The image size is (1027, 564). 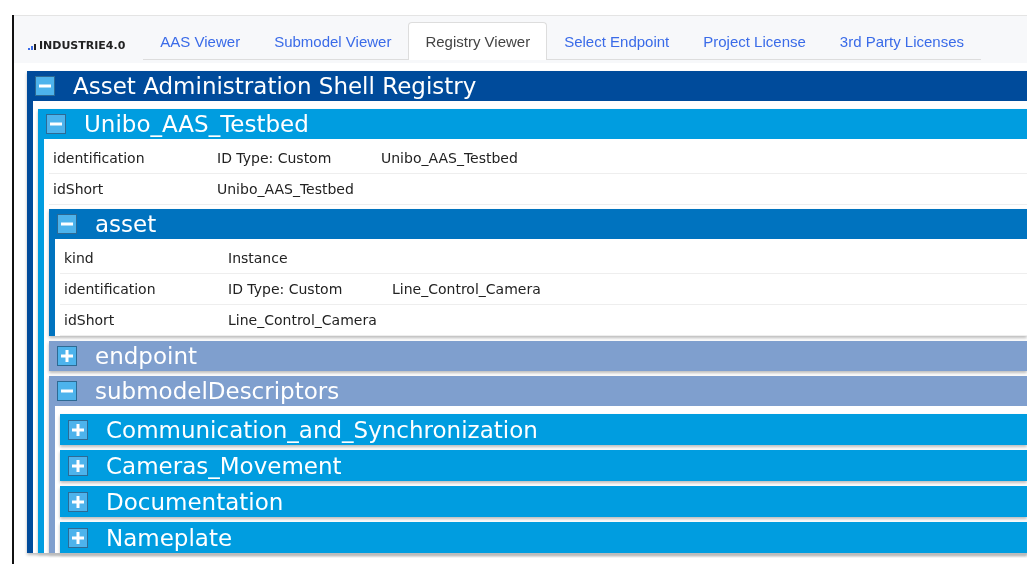 What do you see at coordinates (543, 429) in the screenshot?
I see `tree-node-header: Communication_and_Synchronization` at bounding box center [543, 429].